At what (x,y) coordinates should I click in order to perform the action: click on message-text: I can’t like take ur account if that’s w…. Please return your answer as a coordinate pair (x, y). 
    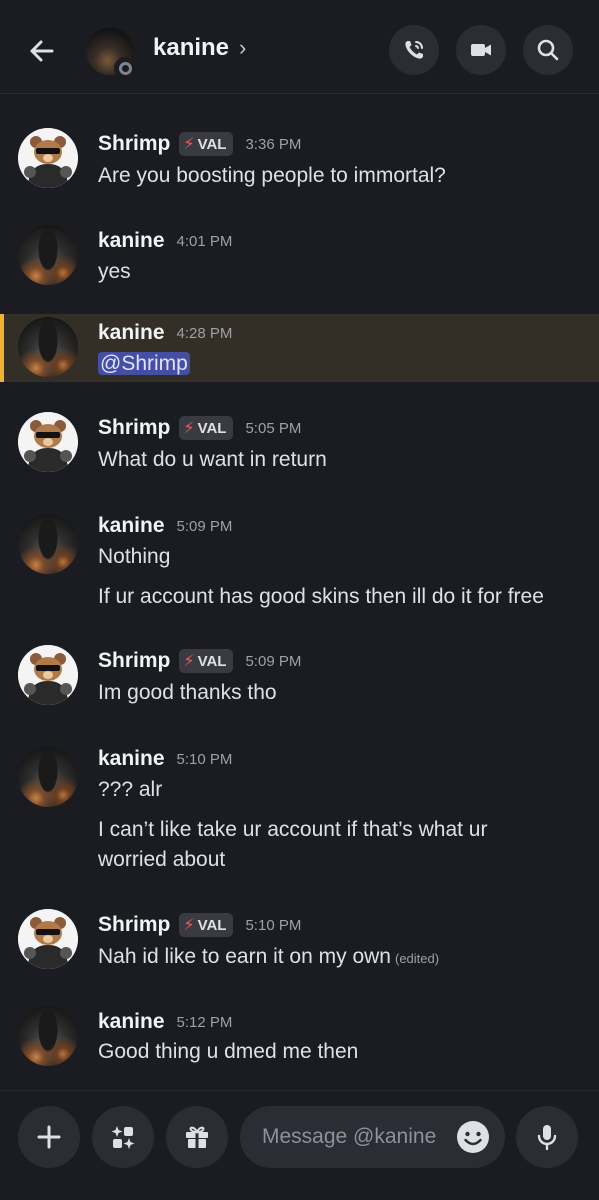
    Looking at the image, I should click on (293, 829).